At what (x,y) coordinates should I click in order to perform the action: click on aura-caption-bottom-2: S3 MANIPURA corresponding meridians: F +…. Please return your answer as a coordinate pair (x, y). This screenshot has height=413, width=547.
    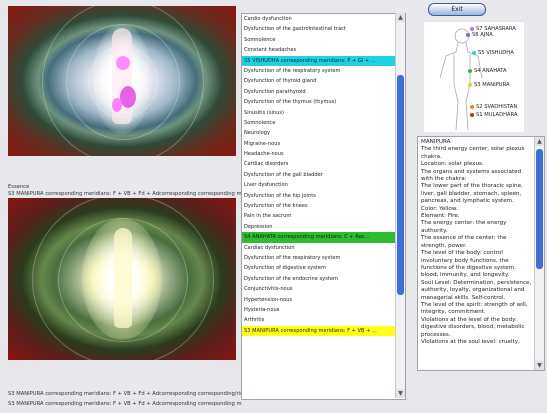
    Looking at the image, I should click on (125, 404).